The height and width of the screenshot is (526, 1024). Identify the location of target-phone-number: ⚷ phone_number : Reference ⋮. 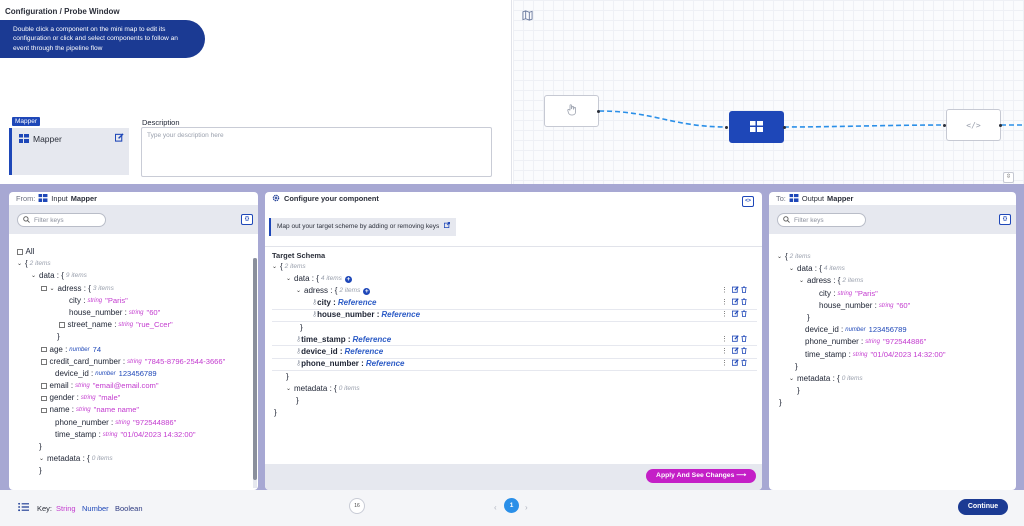
(514, 365).